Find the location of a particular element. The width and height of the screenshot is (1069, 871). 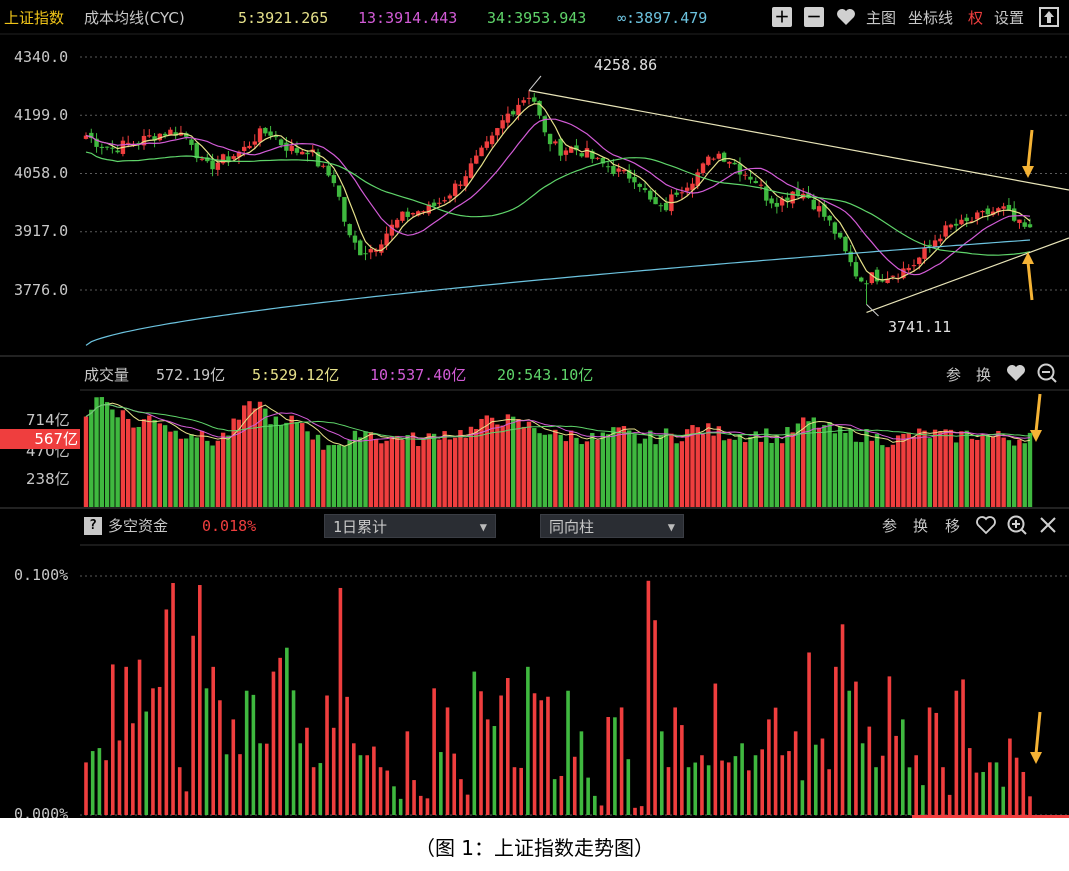

fund-switch-button: 换 is located at coordinates (920, 526).